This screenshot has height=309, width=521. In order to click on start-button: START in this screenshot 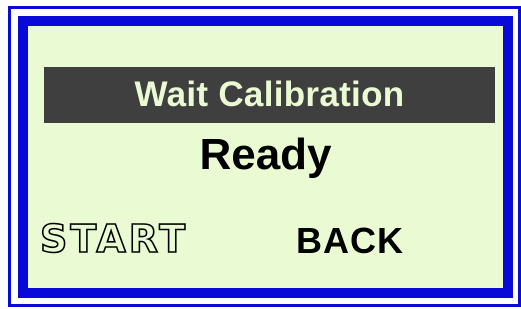, I will do `click(139, 239)`.